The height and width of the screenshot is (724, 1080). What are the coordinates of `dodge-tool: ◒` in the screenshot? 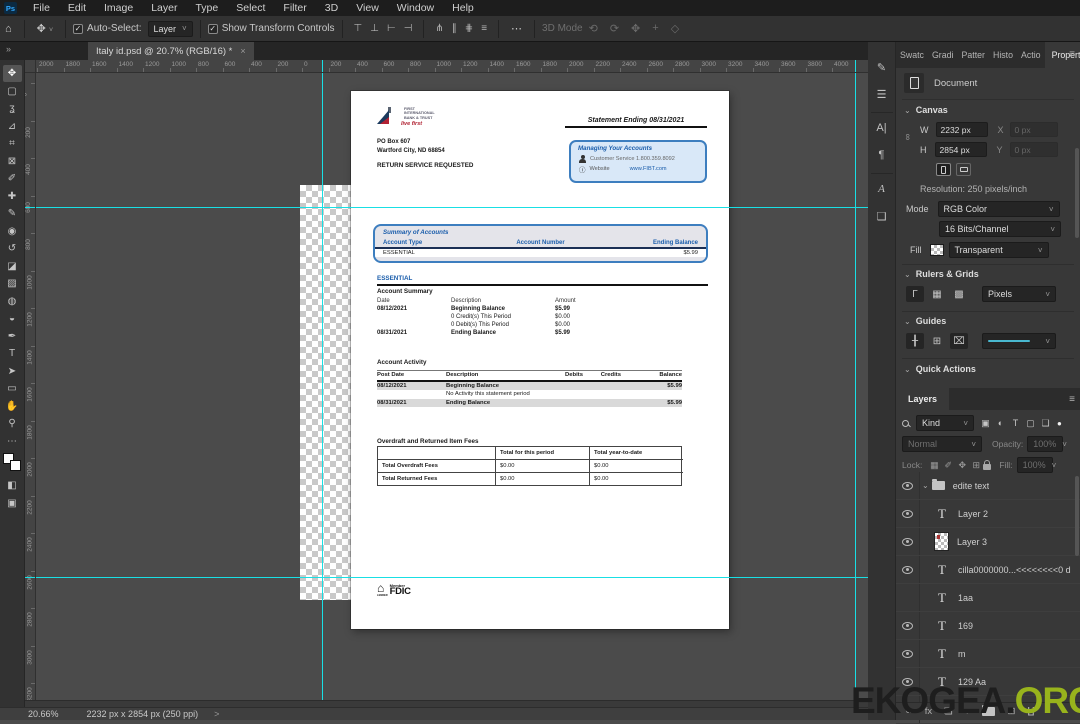 It's located at (12, 318).